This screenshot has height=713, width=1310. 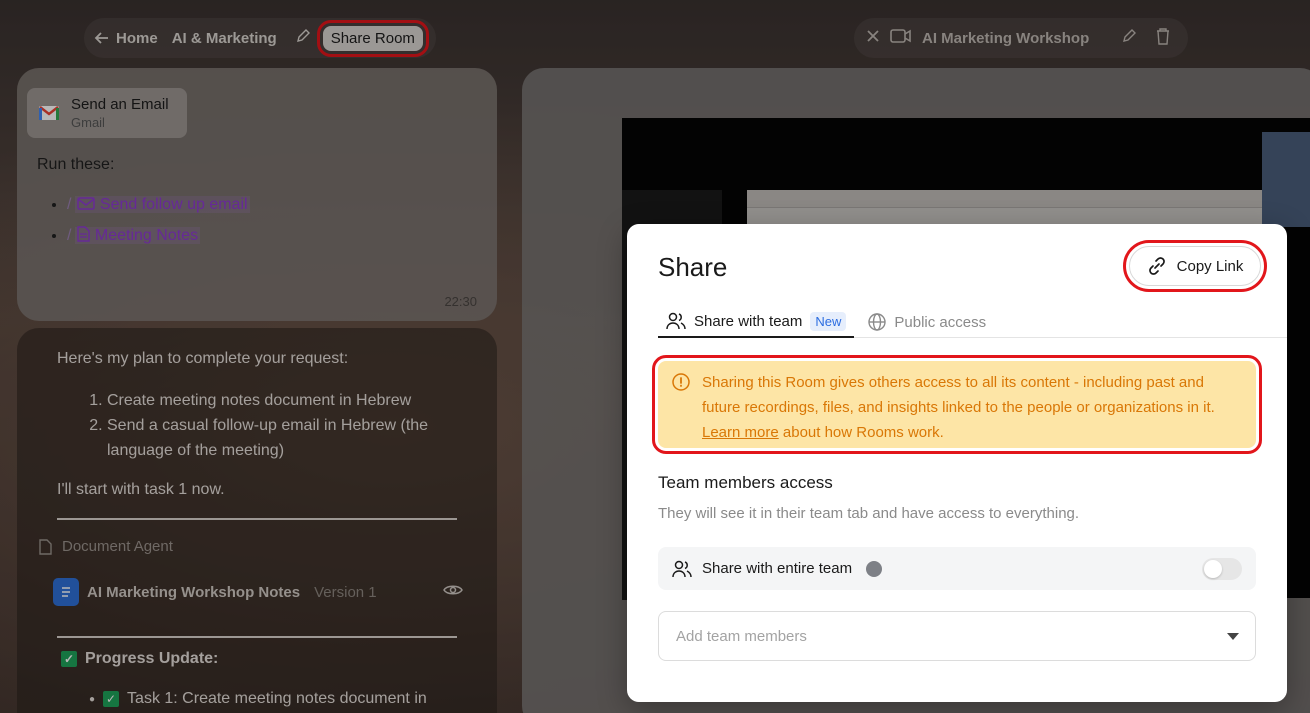 I want to click on copy-link-label: Copy Link, so click(x=1210, y=266).